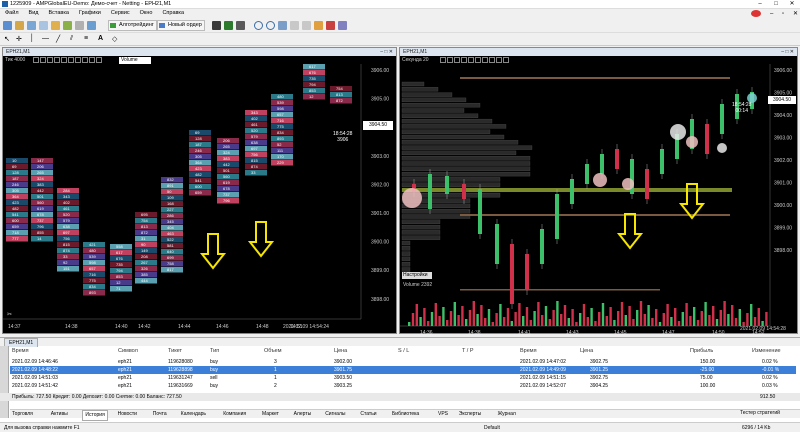 This screenshot has width=800, height=432. What do you see at coordinates (128, 351) in the screenshot?
I see `col-symbol: Символ` at bounding box center [128, 351].